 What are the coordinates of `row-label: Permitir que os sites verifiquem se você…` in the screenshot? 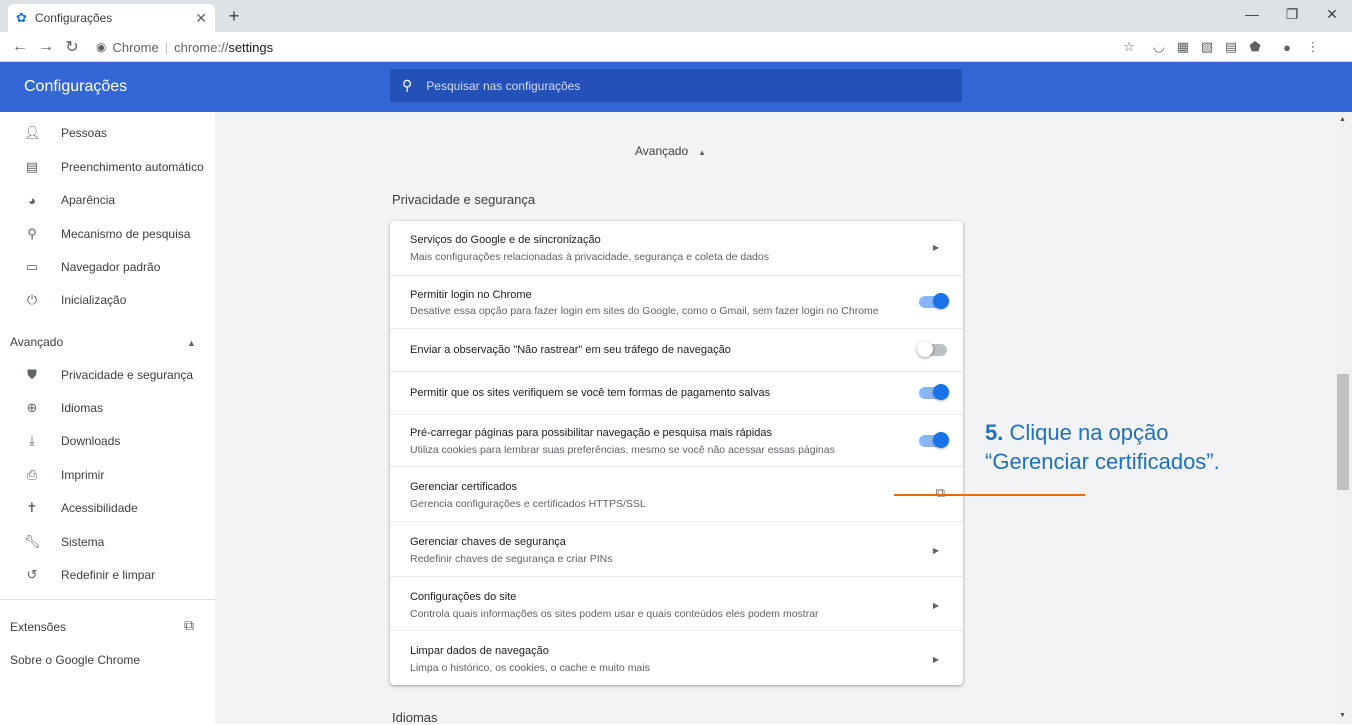 It's located at (590, 393).